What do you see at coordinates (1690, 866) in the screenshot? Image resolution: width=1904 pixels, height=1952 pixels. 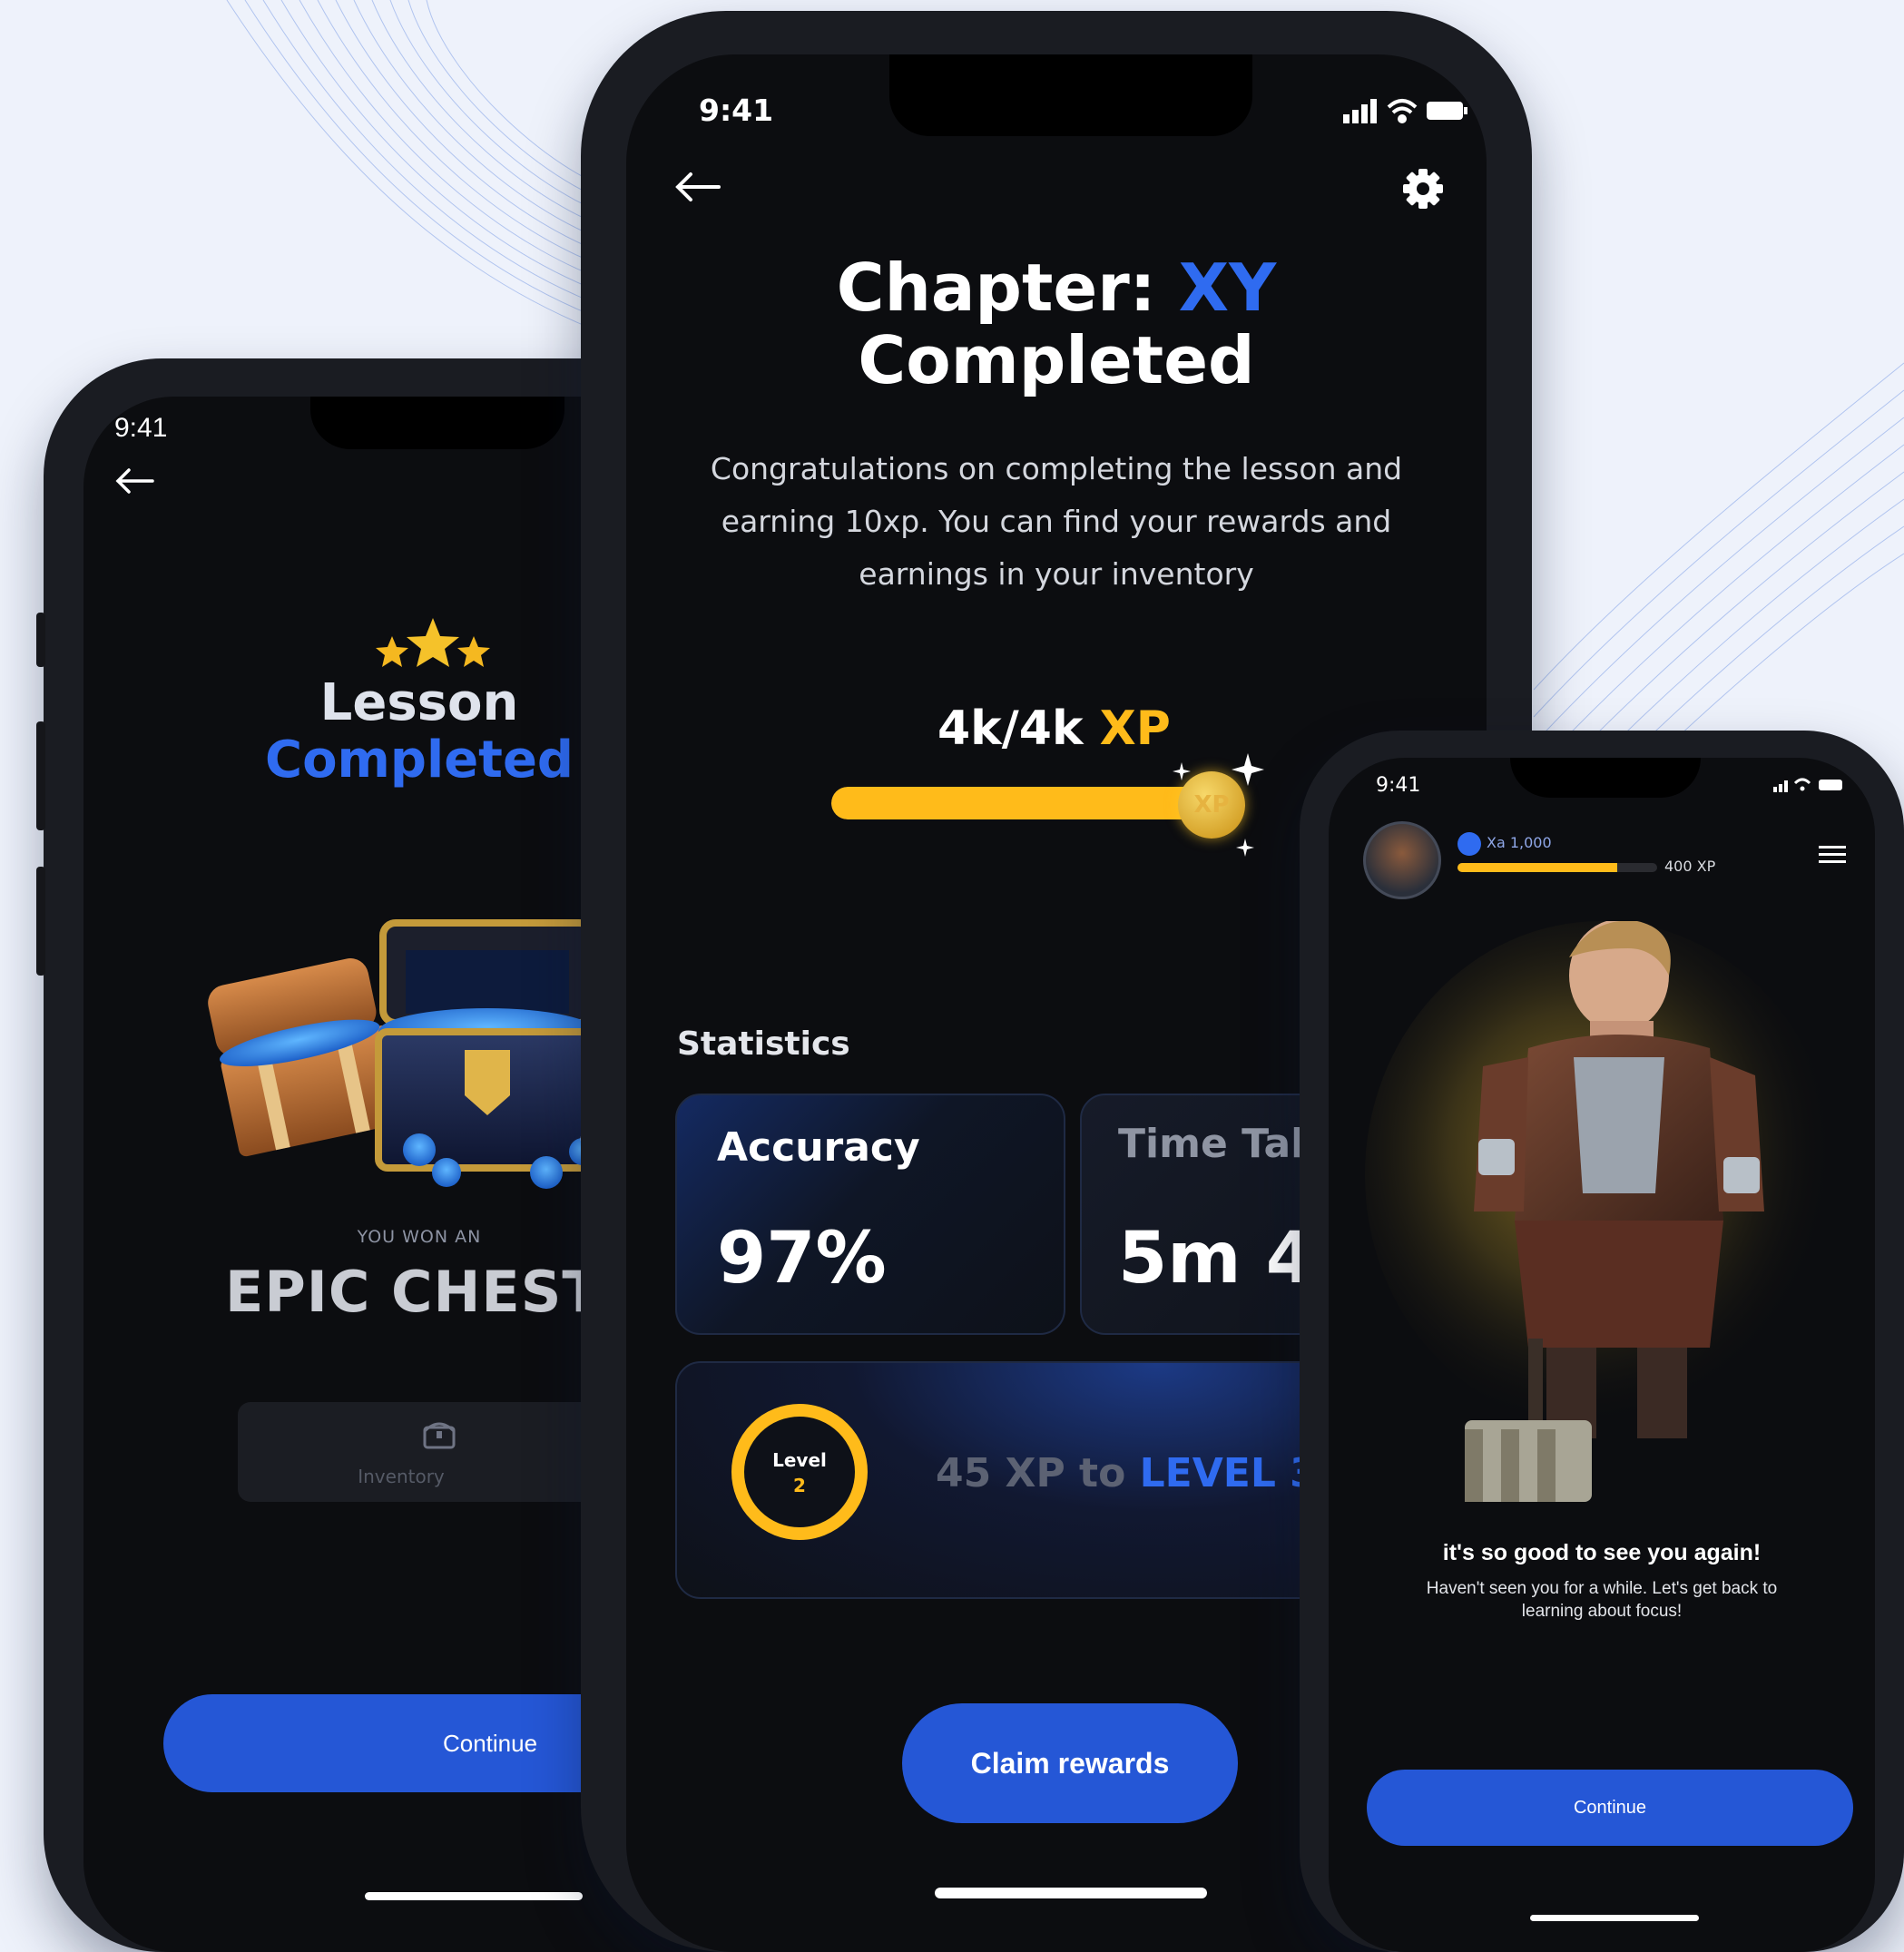 I see `xp-label: 400 XP` at bounding box center [1690, 866].